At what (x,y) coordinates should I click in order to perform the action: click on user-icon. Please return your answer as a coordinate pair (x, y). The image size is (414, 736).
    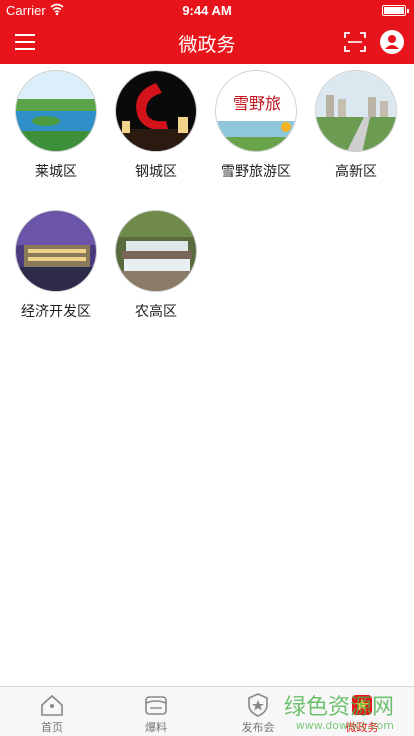
    Looking at the image, I should click on (392, 42).